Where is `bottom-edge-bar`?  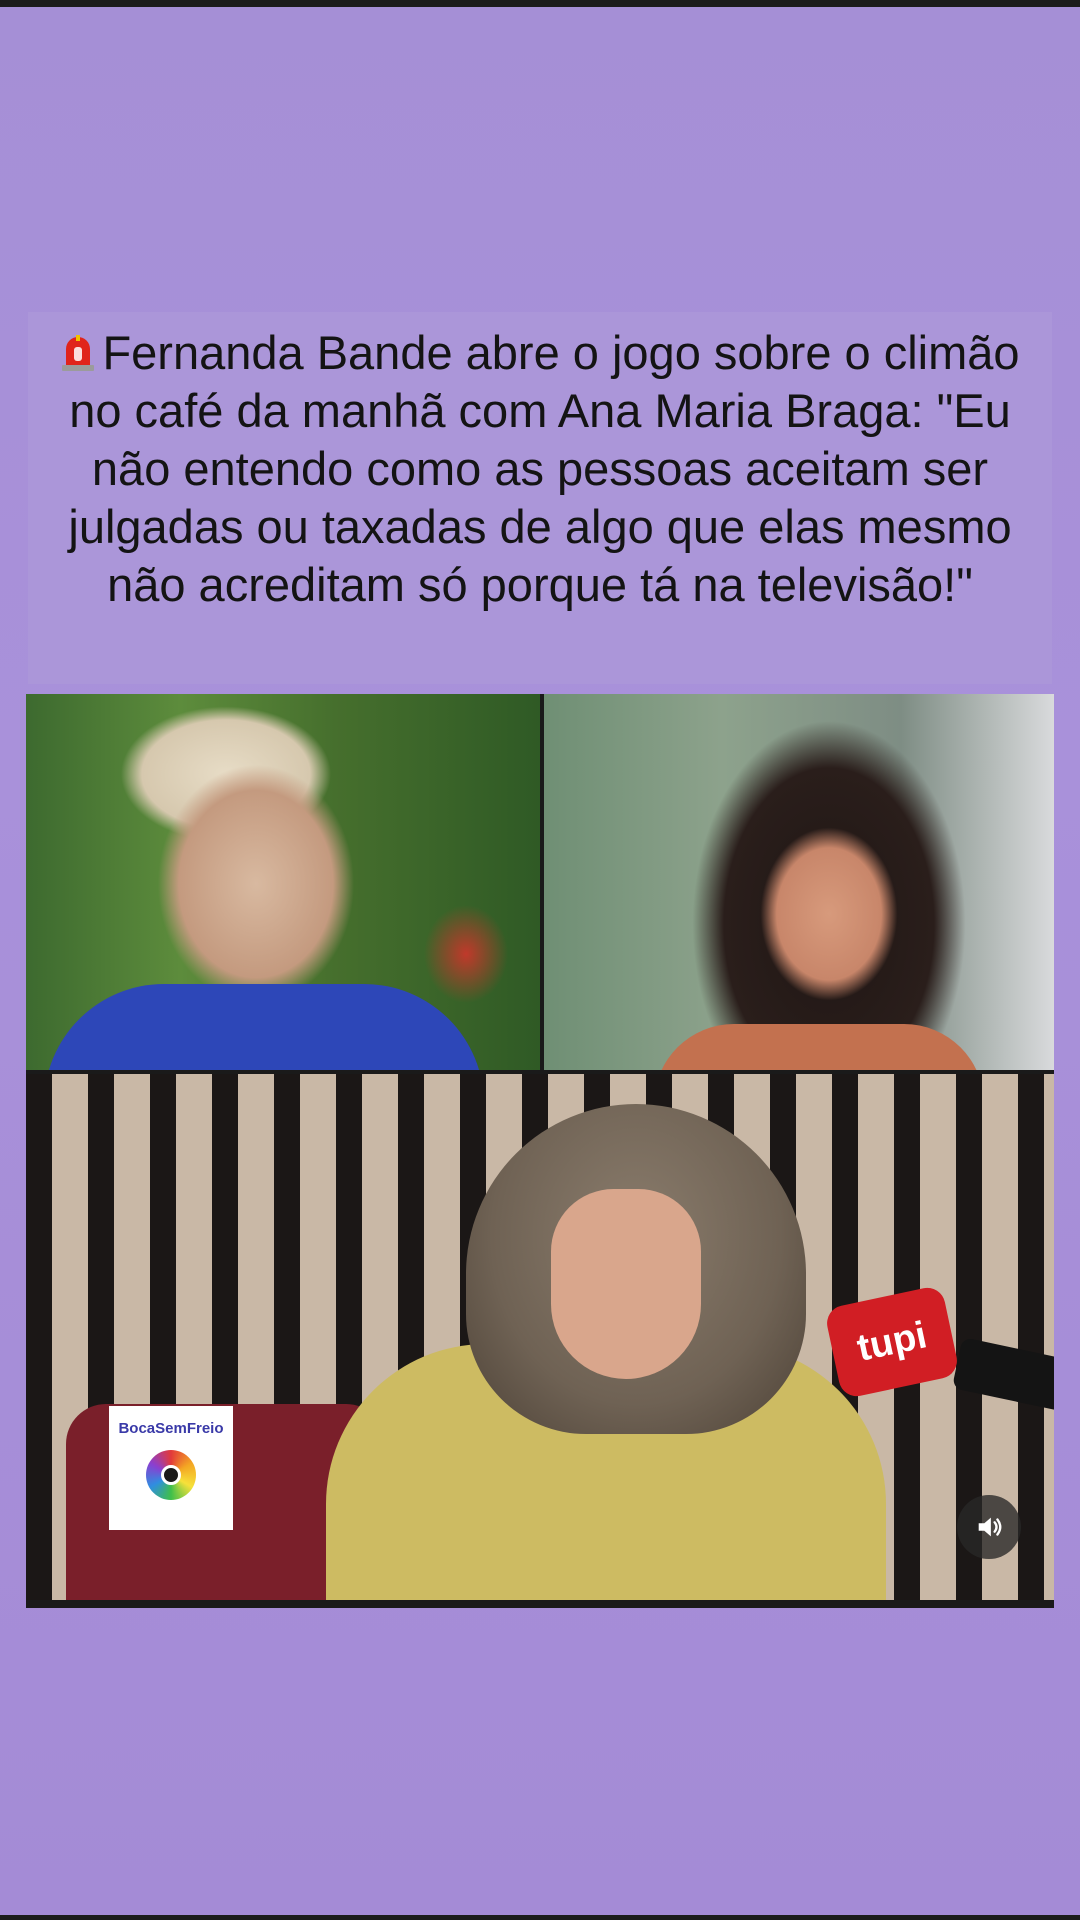 bottom-edge-bar is located at coordinates (540, 1917).